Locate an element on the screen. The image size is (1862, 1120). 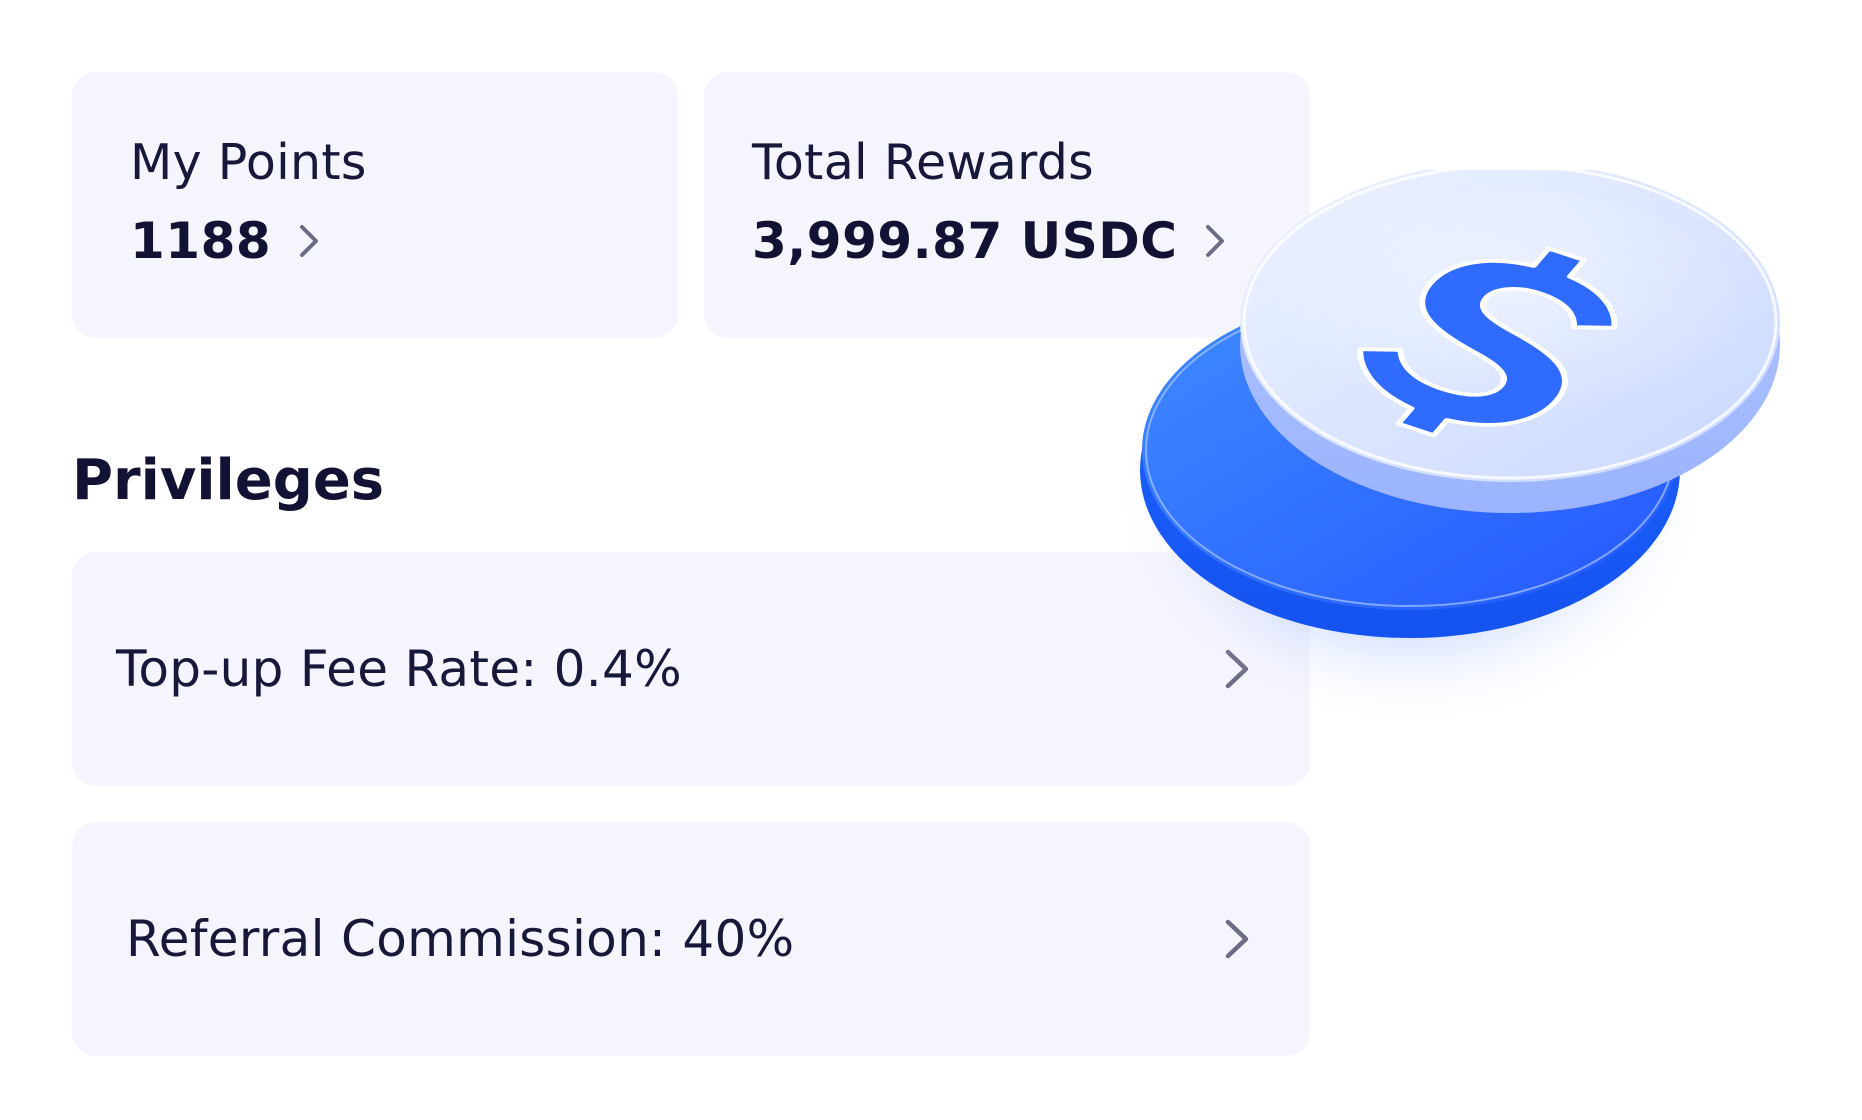
privileges-section-title: Privileges is located at coordinates (228, 480).